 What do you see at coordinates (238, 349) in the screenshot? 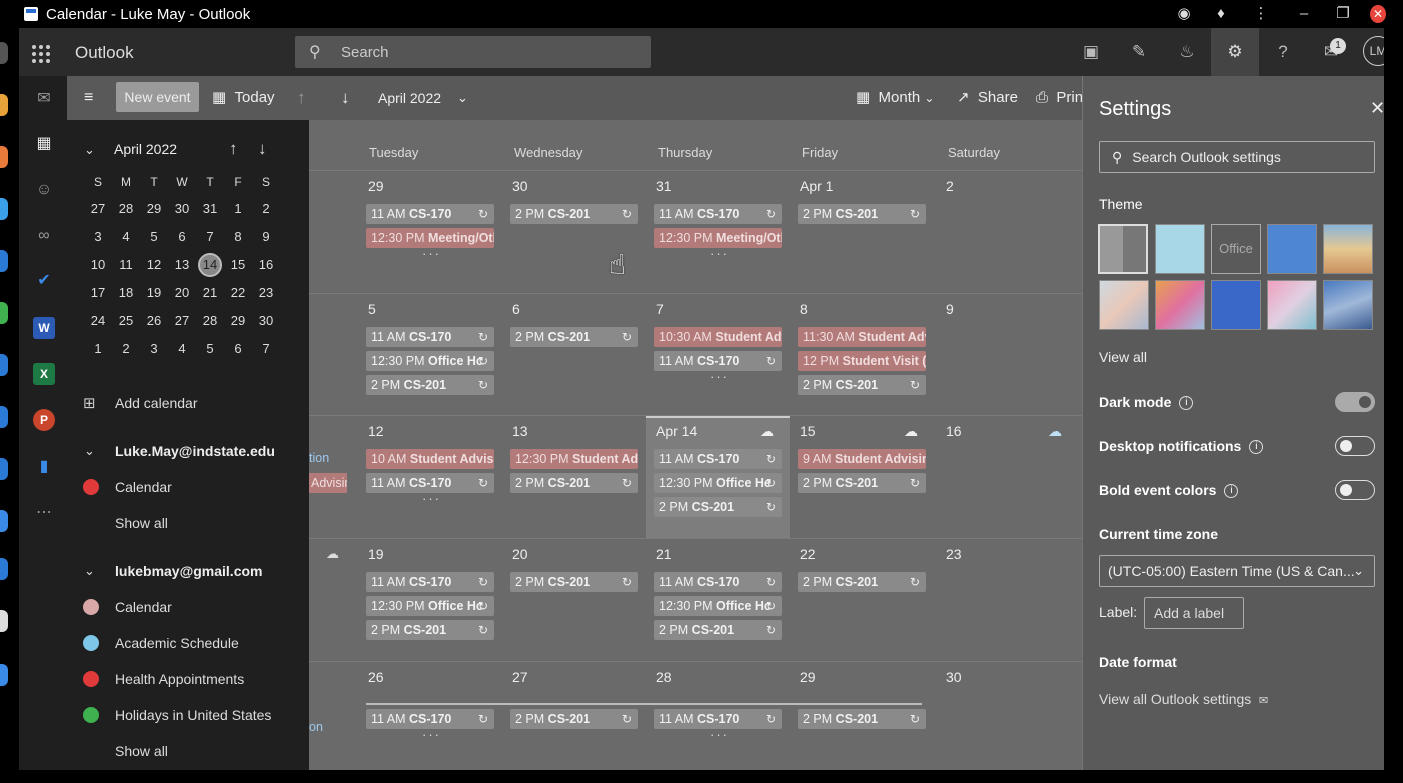
I see `mini-calendar-day: 6` at bounding box center [238, 349].